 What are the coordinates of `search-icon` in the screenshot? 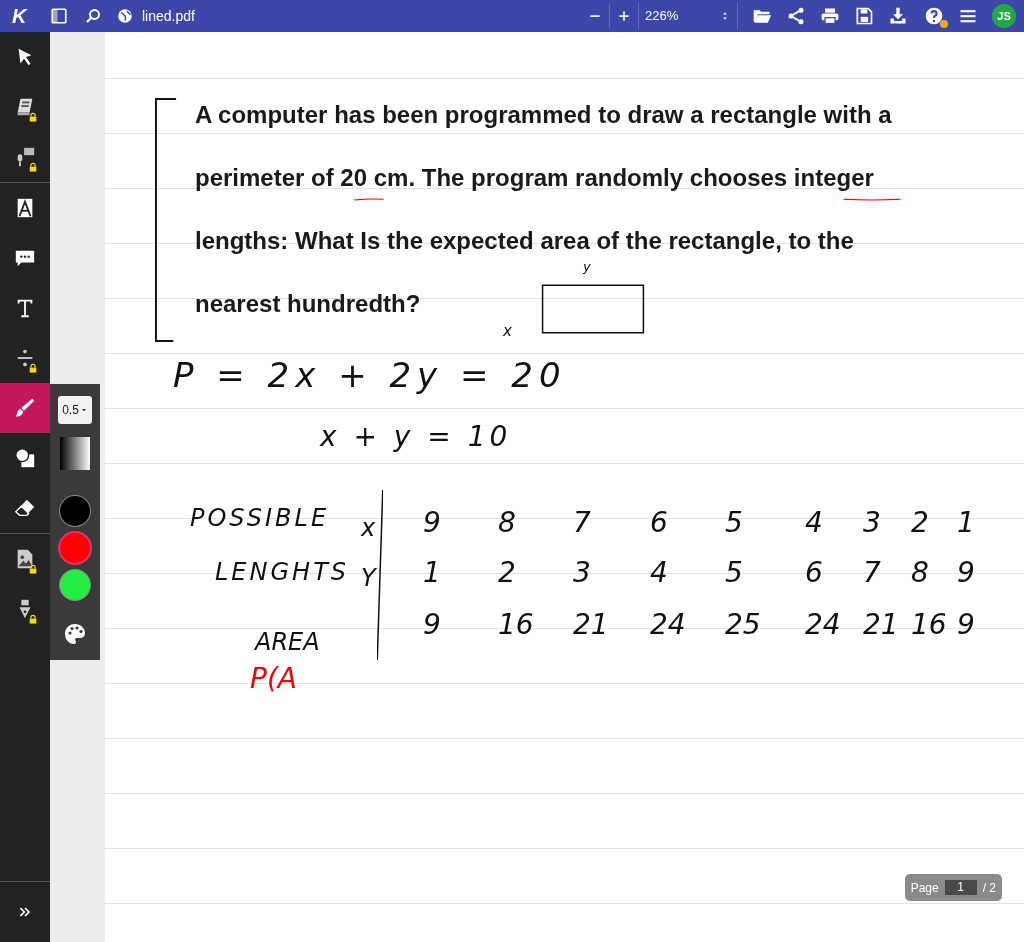 It's located at (93, 16).